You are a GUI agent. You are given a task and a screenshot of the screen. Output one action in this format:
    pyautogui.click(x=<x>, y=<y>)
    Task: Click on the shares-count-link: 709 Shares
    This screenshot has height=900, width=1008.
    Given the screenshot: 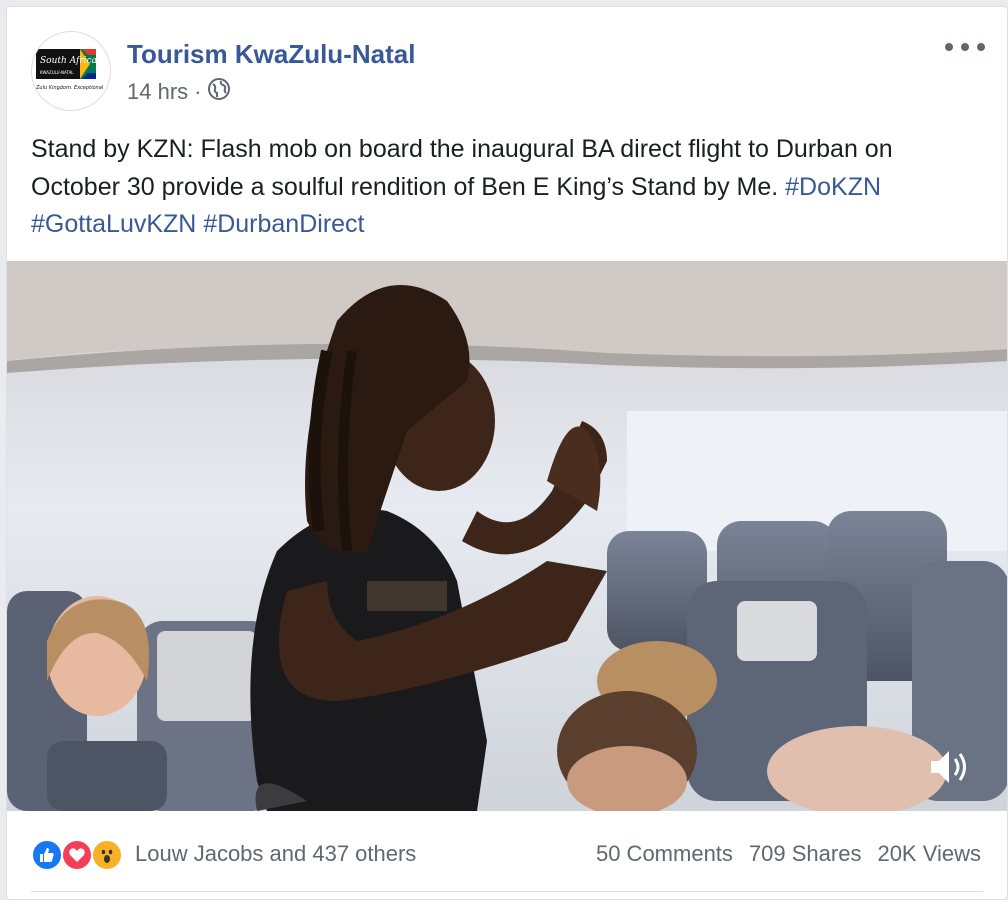 What is the action you would take?
    pyautogui.click(x=805, y=854)
    